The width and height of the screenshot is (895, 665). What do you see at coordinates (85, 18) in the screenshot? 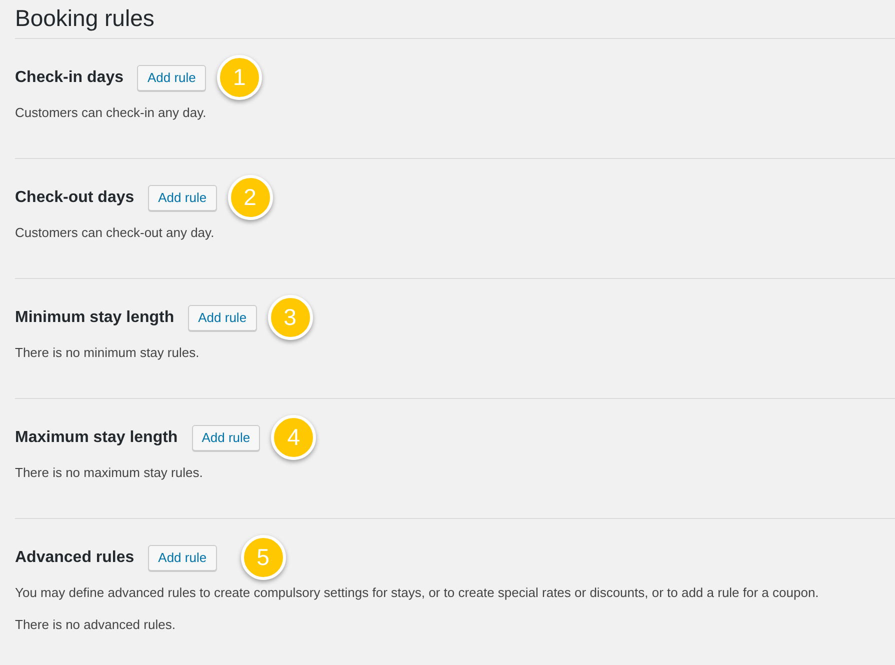
I see `page-title: Booking rules` at bounding box center [85, 18].